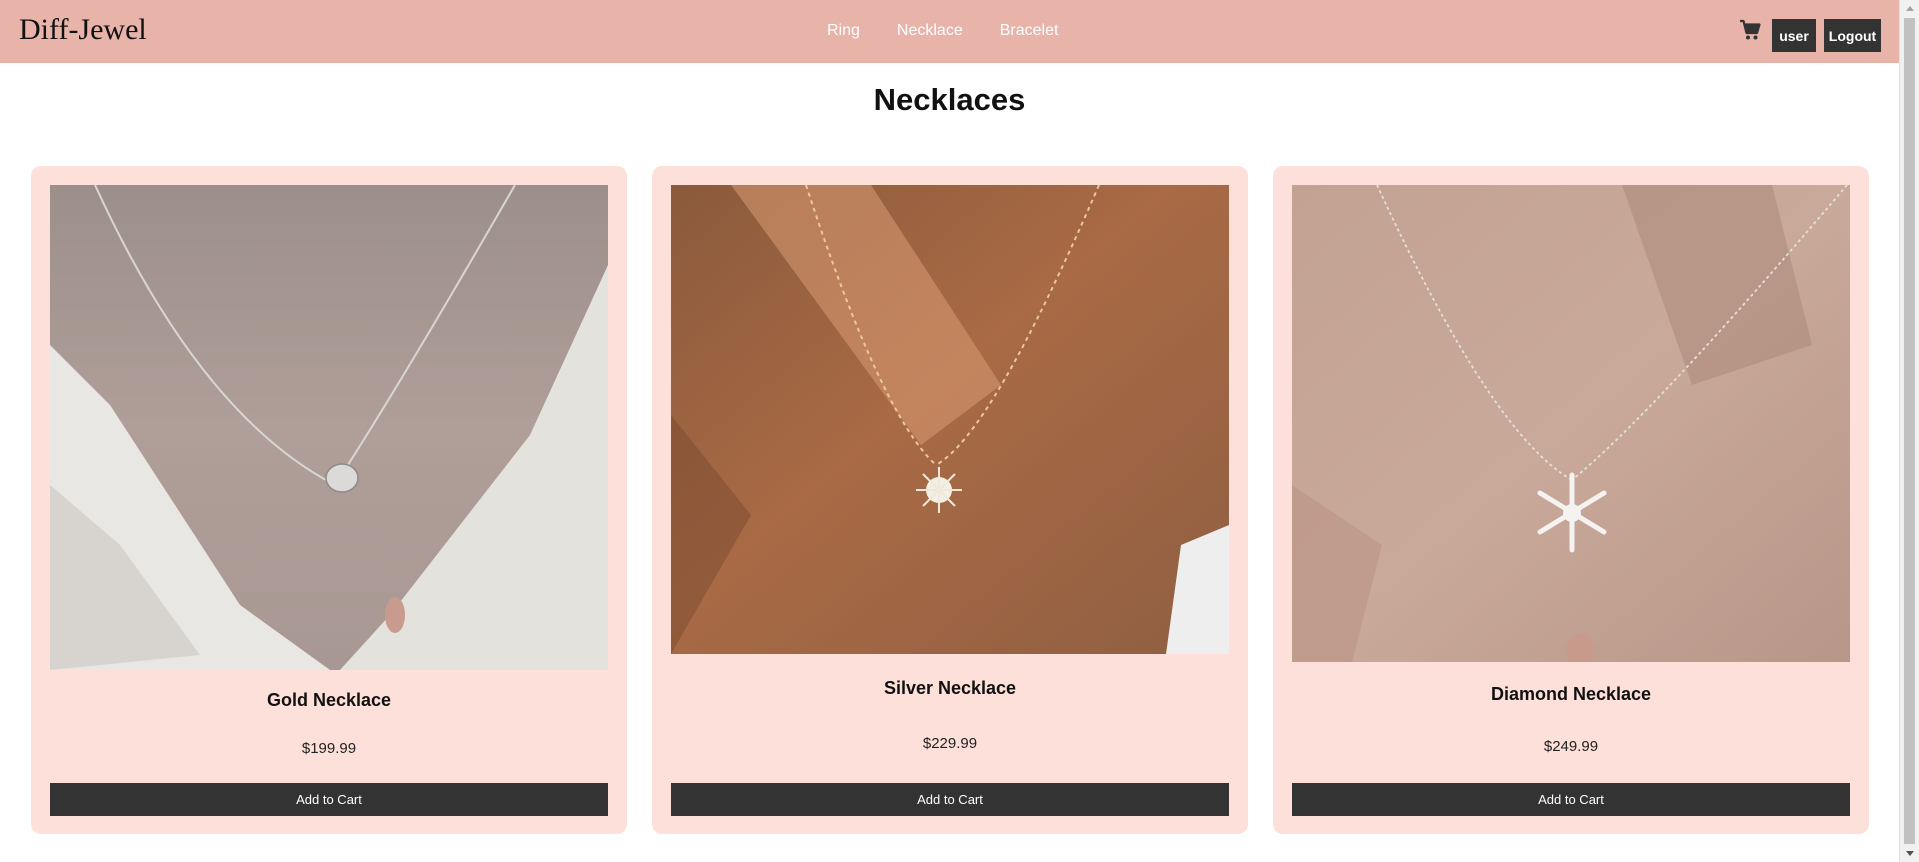  Describe the element at coordinates (1910, 8) in the screenshot. I see `scroll-up-arrow-icon` at that location.